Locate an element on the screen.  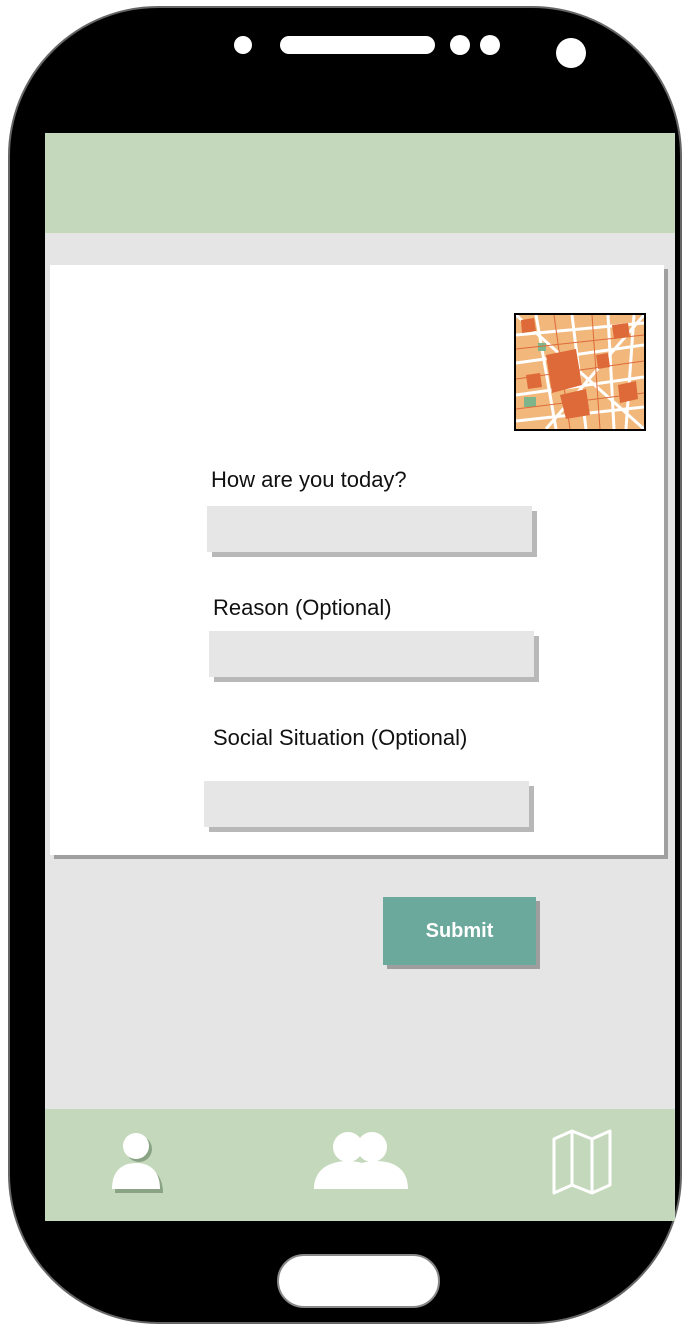
nav-item-map is located at coordinates (582, 1162).